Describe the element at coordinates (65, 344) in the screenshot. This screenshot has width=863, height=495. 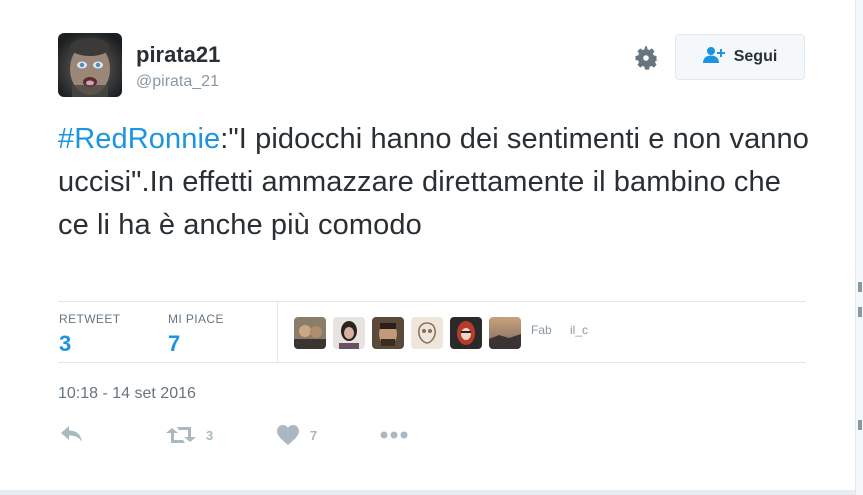
I see `retweet-stat-count: 3` at that location.